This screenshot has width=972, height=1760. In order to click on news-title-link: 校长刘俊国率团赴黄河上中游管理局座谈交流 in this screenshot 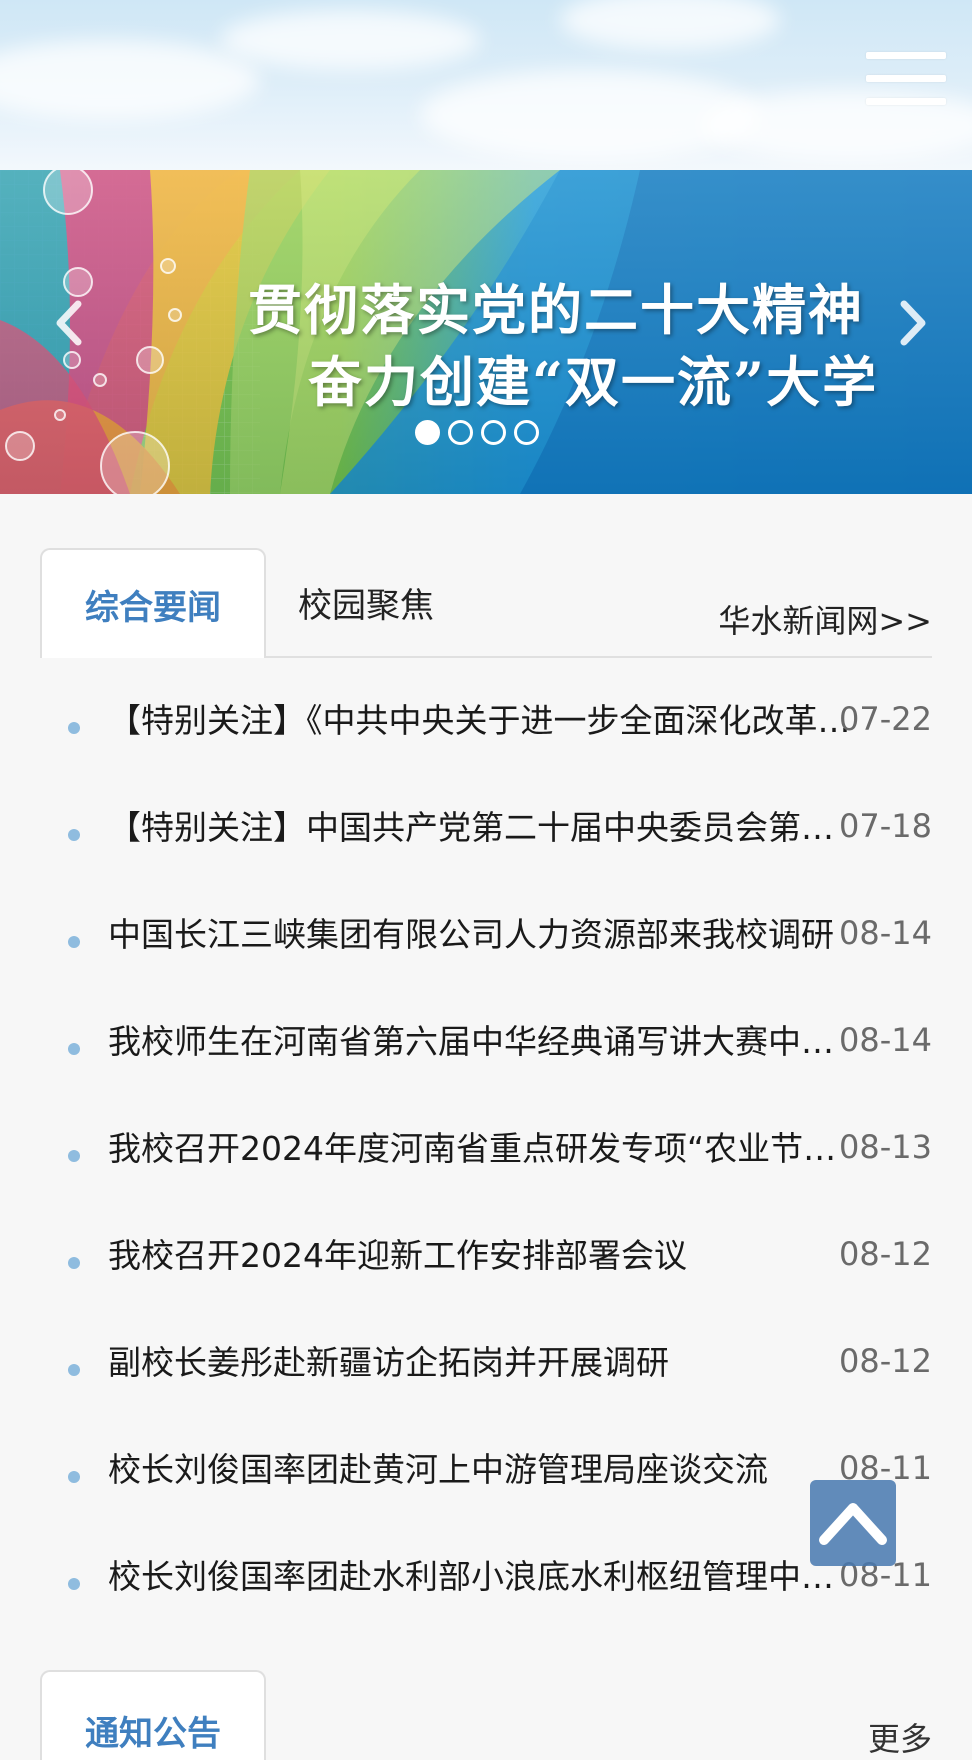, I will do `click(480, 1470)`.